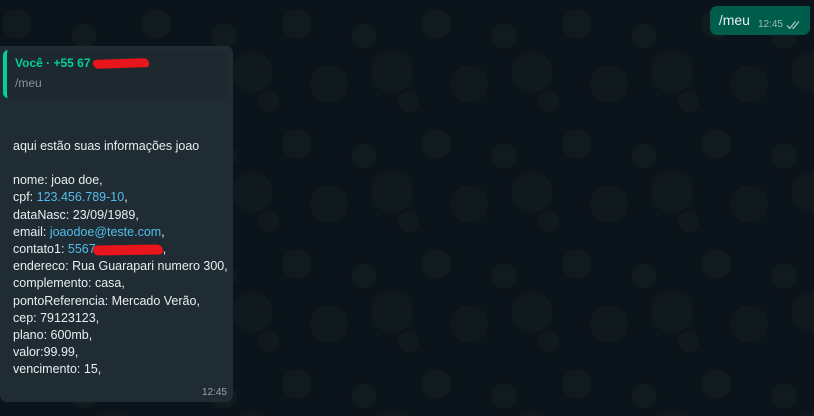 This screenshot has width=814, height=416. Describe the element at coordinates (105, 232) in the screenshot. I see `email-link: joaodoe@teste.com` at that location.